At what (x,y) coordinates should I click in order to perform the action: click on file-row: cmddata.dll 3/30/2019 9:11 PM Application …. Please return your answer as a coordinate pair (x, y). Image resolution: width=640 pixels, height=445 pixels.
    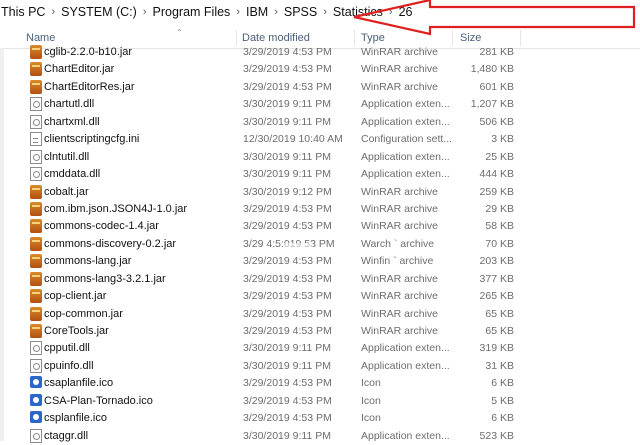
    Looking at the image, I should click on (320, 174).